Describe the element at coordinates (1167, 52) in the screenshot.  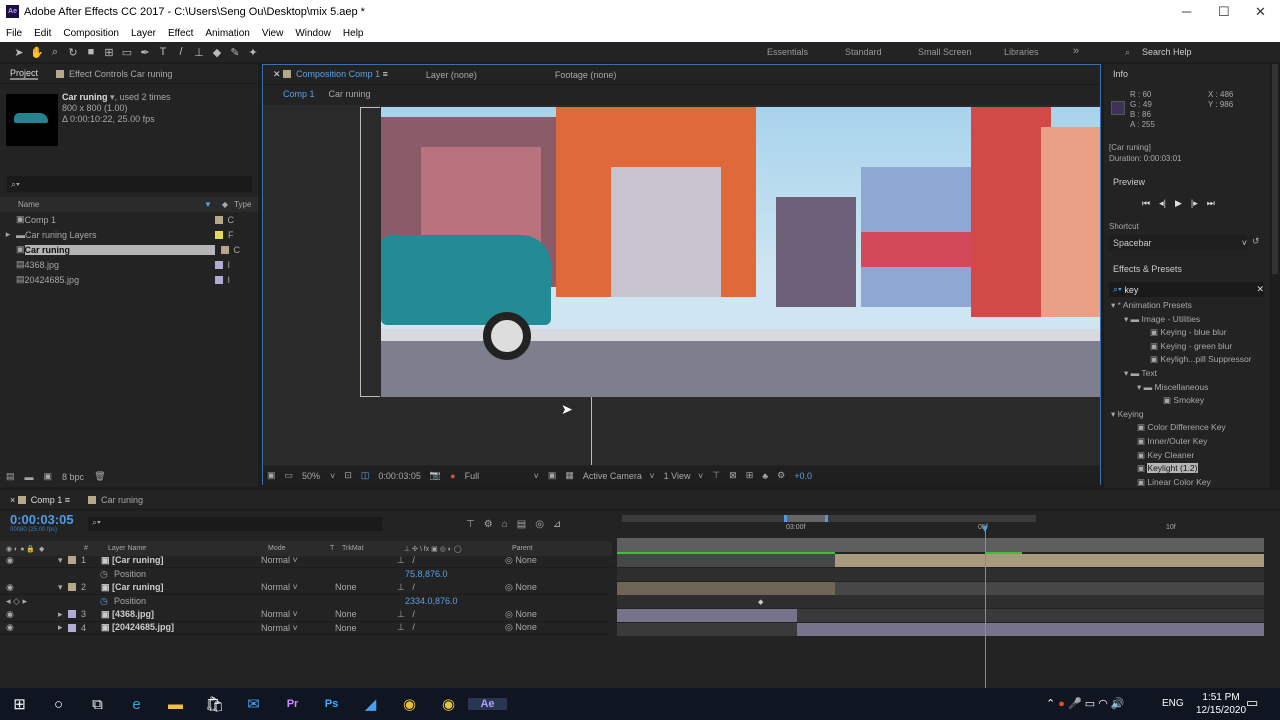
I see `search-help-input: Search Help` at that location.